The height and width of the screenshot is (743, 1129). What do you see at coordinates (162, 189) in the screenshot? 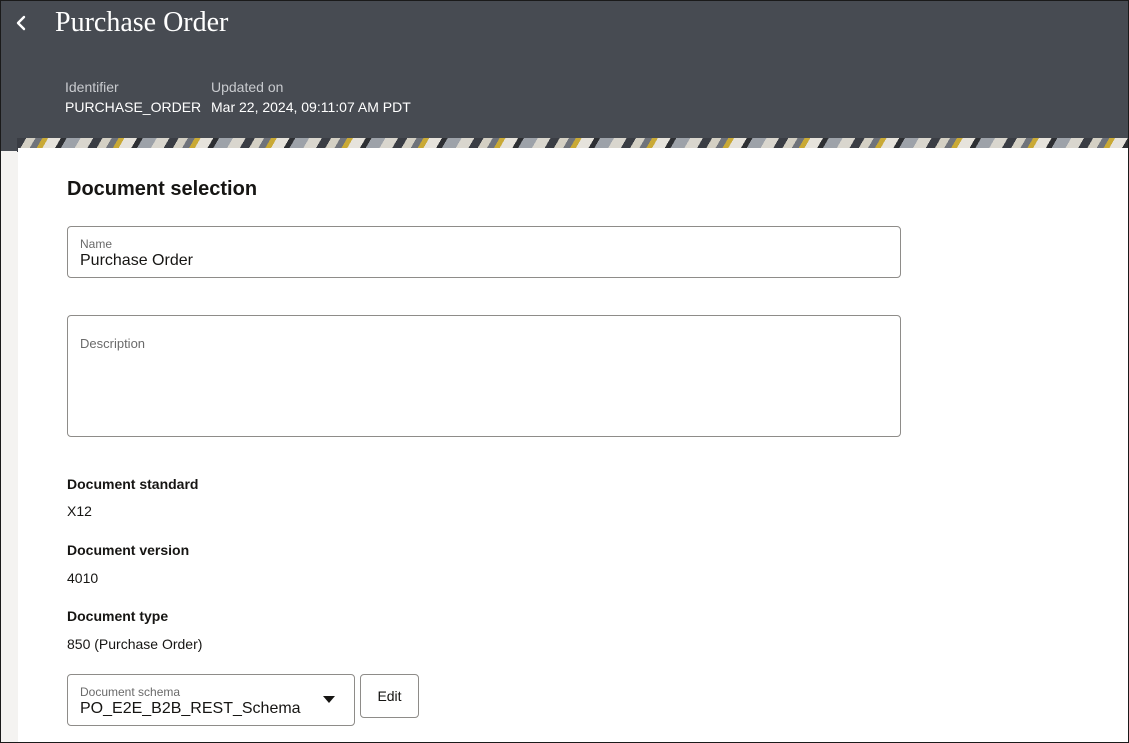
I see `section-title: Document selection` at bounding box center [162, 189].